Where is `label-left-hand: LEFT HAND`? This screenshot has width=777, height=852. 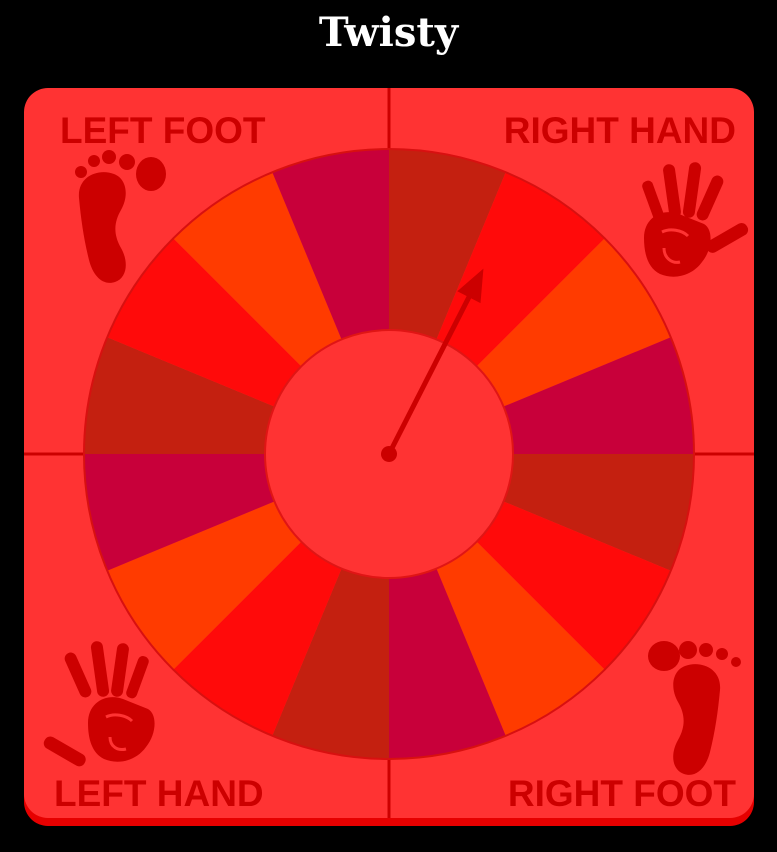
label-left-hand: LEFT HAND is located at coordinates (159, 793).